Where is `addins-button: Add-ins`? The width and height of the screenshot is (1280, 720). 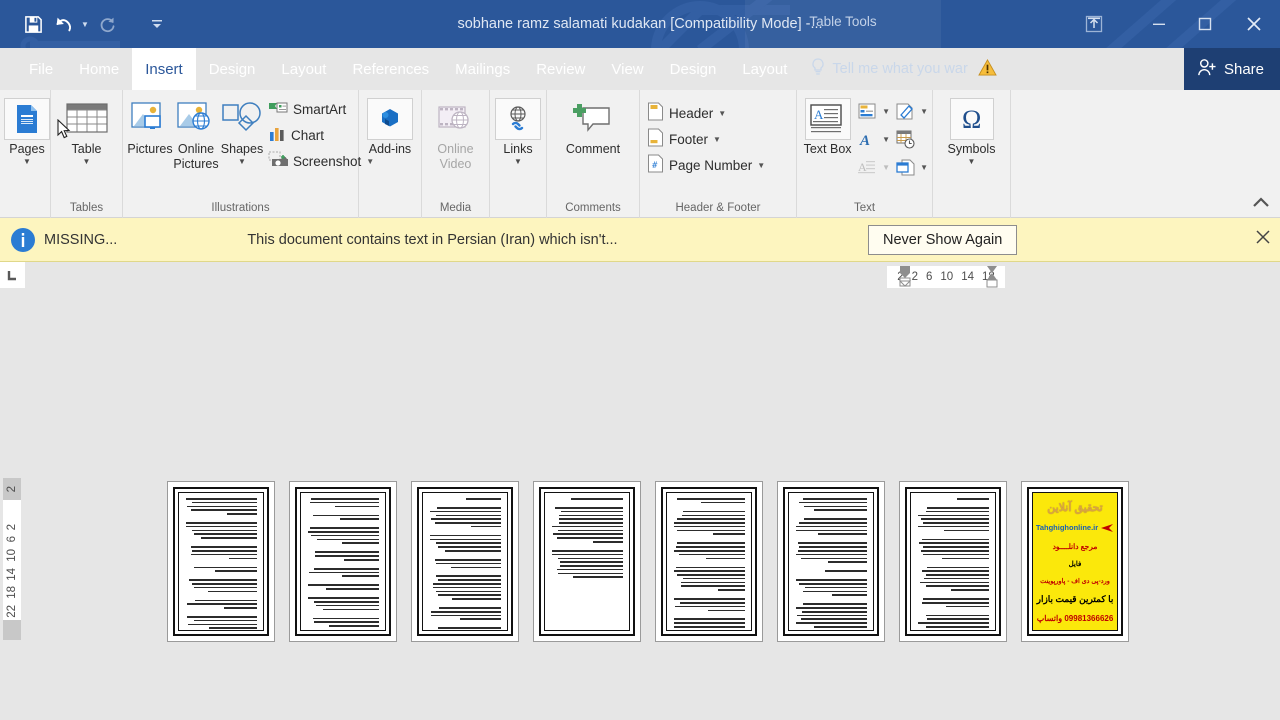
addins-button: Add-ins is located at coordinates (390, 125).